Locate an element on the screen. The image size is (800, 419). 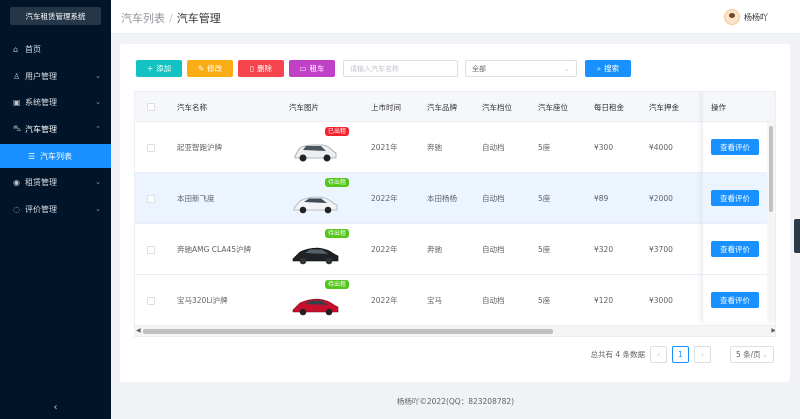
prev-page-button: ‹ is located at coordinates (658, 354).